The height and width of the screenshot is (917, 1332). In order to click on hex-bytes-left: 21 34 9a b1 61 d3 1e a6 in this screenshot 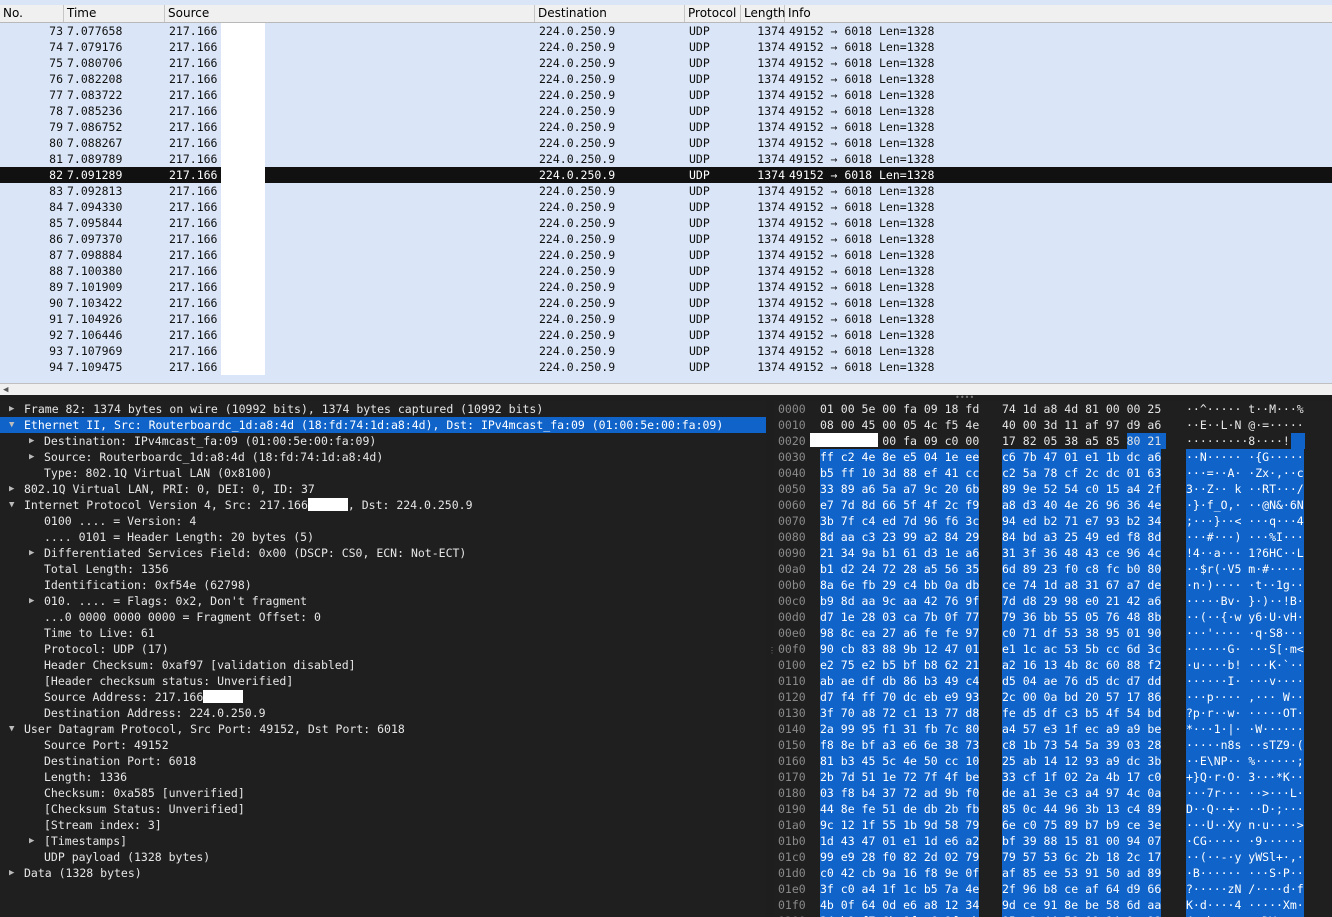, I will do `click(900, 553)`.